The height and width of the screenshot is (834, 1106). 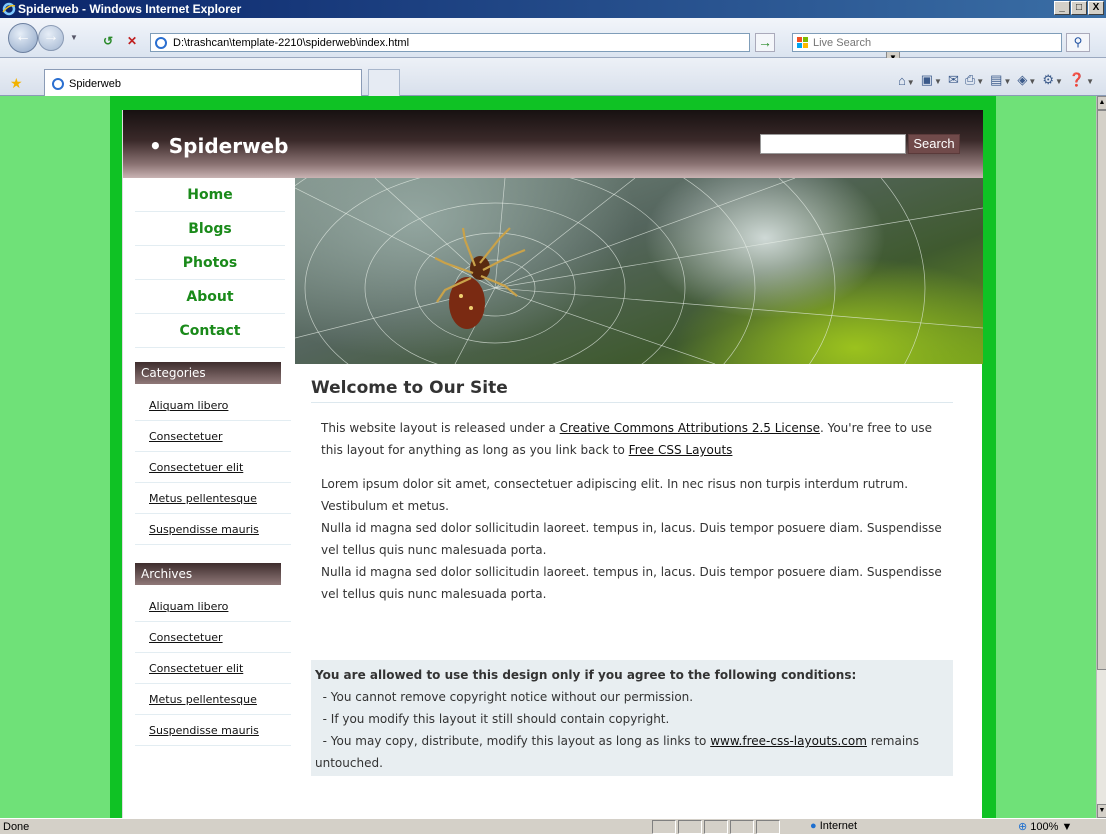 I want to click on history-dropdown-icon: ▼, so click(x=74, y=37).